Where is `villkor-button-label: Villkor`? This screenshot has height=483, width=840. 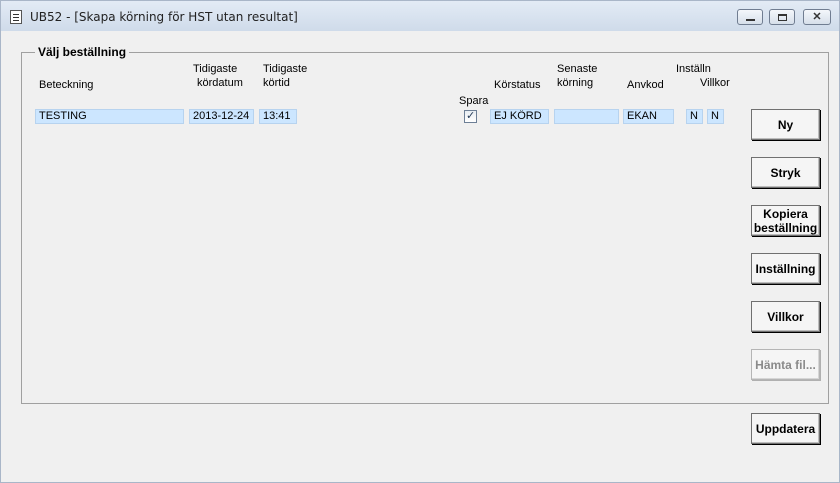
villkor-button-label: Villkor is located at coordinates (785, 316).